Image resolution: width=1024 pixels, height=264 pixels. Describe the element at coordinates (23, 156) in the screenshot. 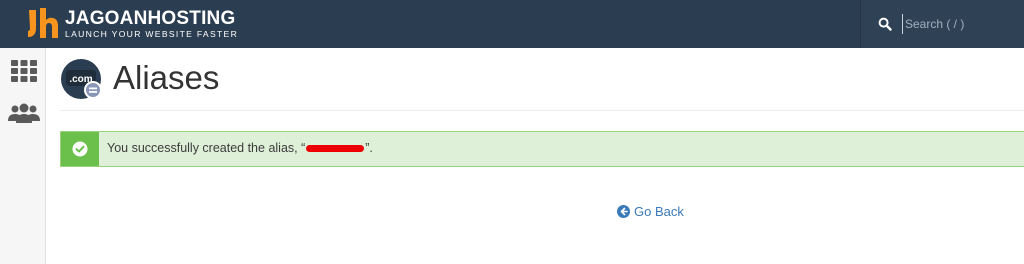

I see `sidebar` at that location.